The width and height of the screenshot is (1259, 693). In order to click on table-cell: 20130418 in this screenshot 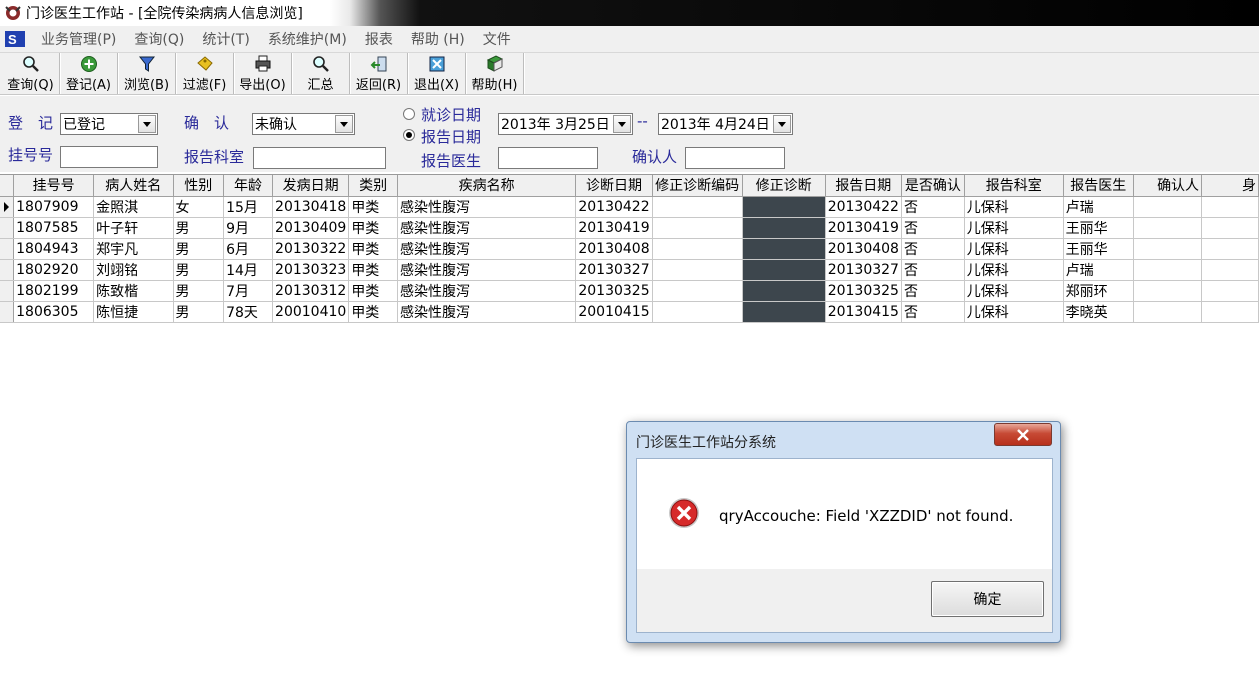, I will do `click(311, 207)`.